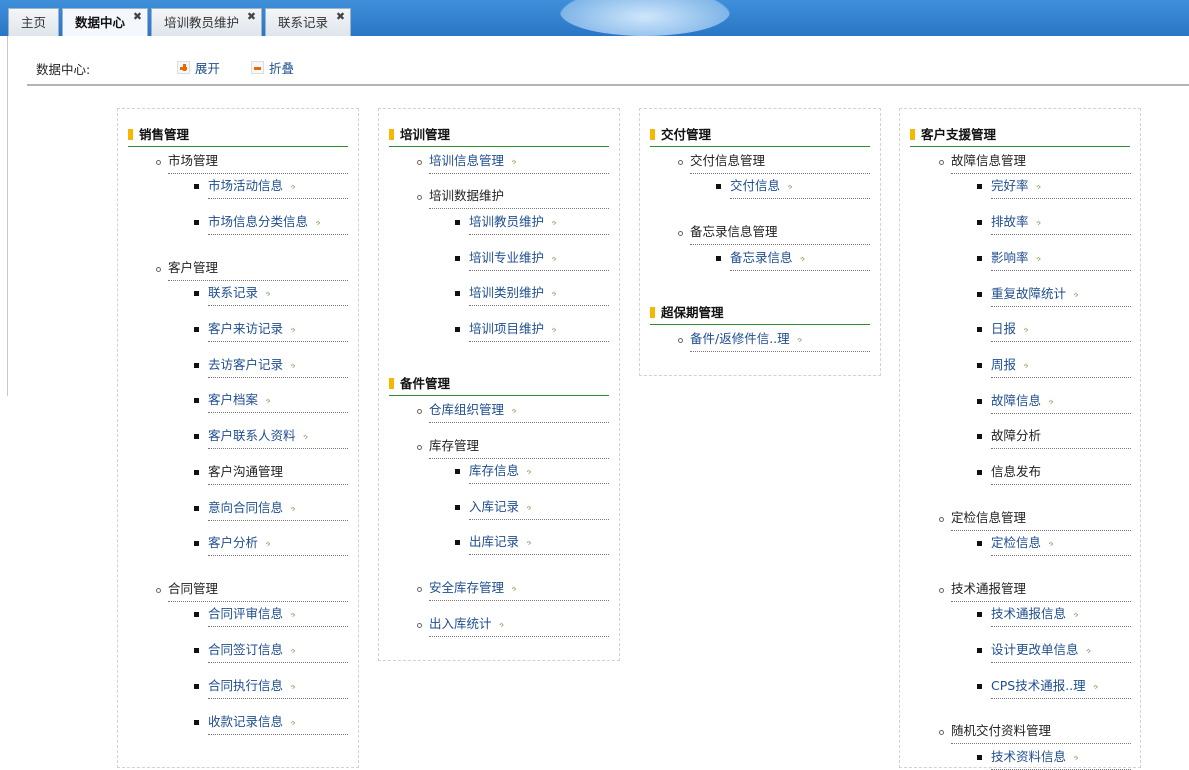 This screenshot has height=770, width=1189. What do you see at coordinates (271, 329) in the screenshot?
I see `tree-leaf-item: 客户来访记录 ·›` at bounding box center [271, 329].